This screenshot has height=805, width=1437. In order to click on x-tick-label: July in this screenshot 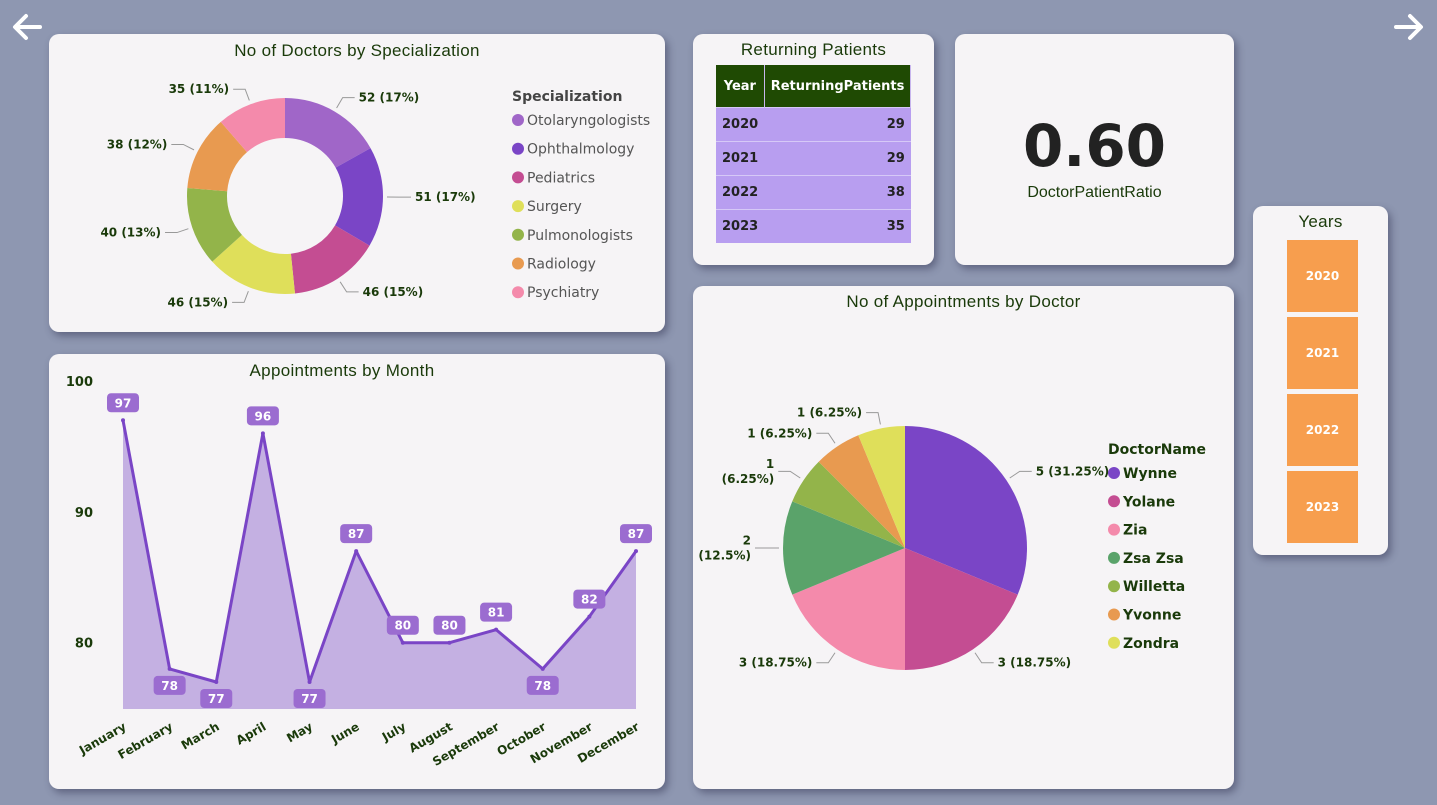, I will do `click(394, 731)`.